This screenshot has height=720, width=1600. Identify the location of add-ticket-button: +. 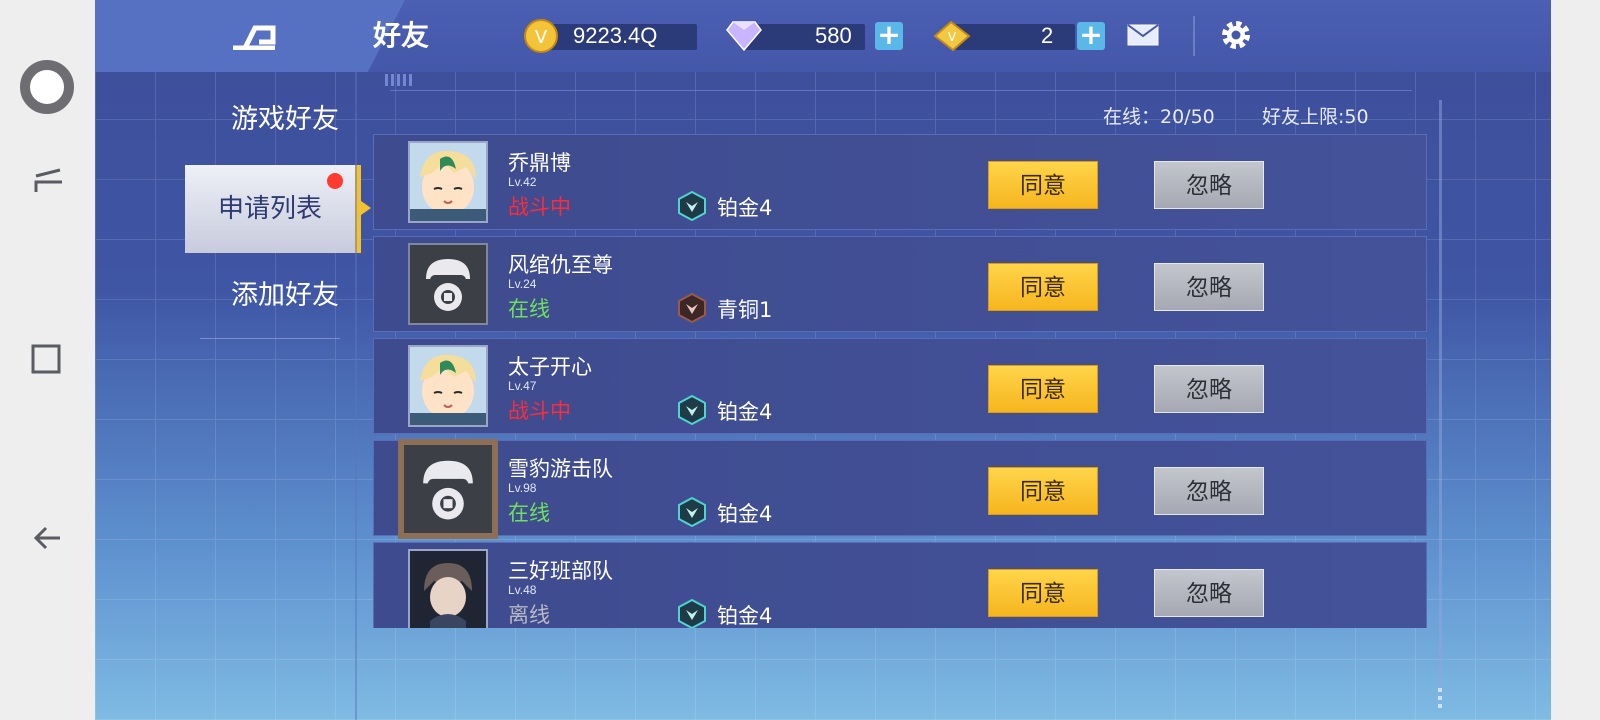
(1091, 35).